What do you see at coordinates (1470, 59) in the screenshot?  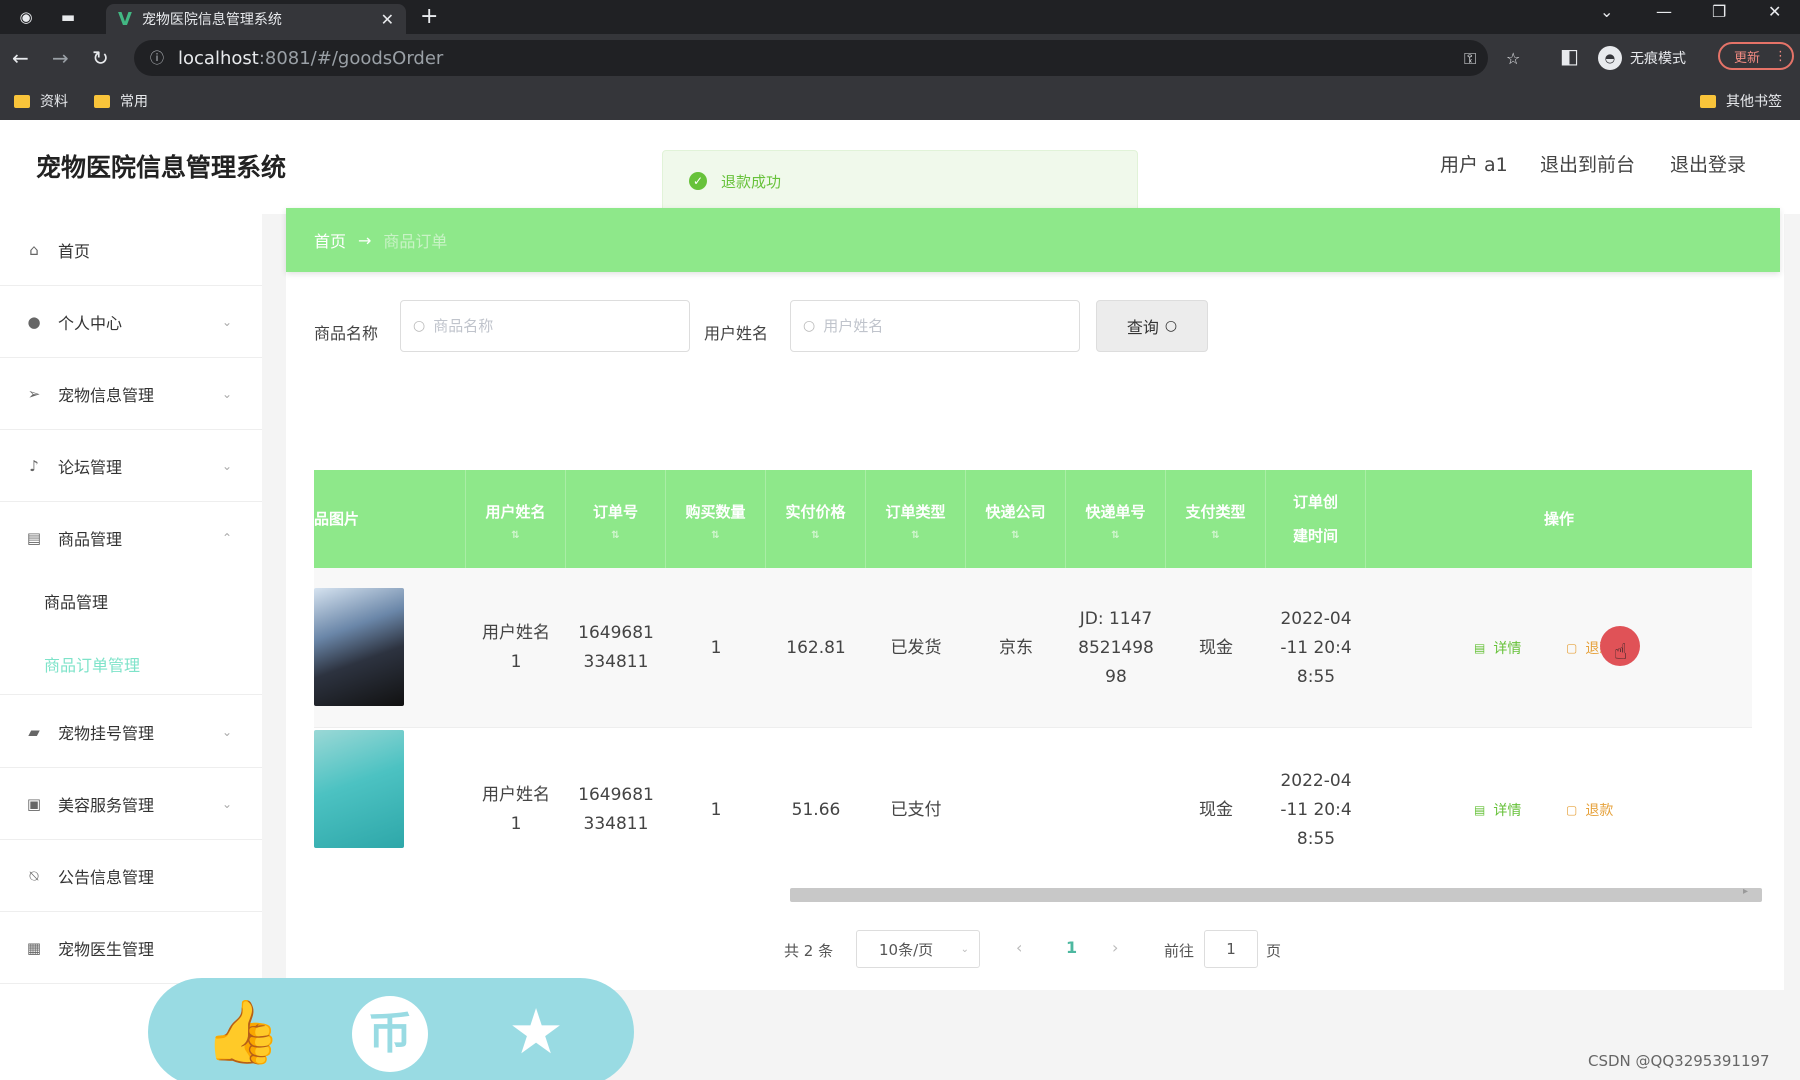 I see `key-icon: ⚿` at bounding box center [1470, 59].